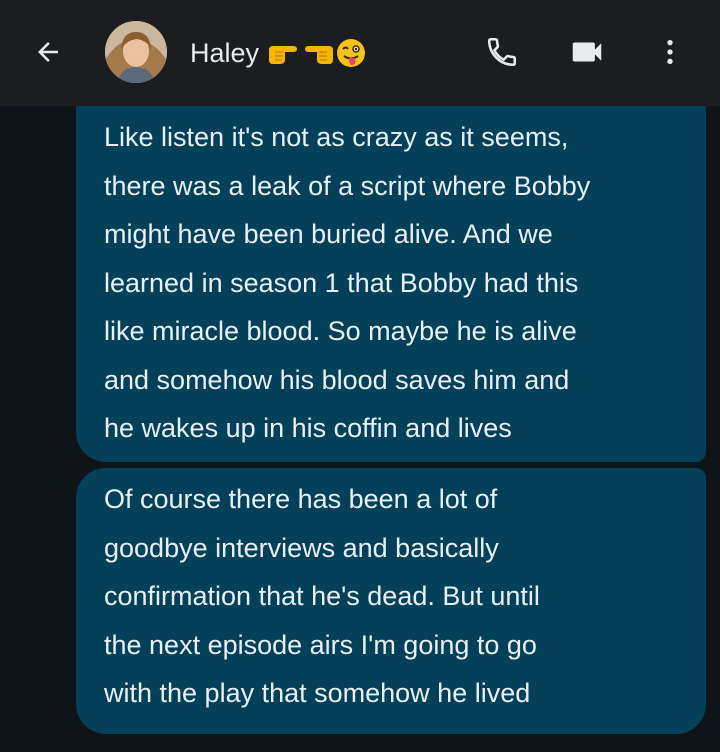 The width and height of the screenshot is (720, 752). Describe the element at coordinates (225, 52) in the screenshot. I see `contact-name-text: Haley` at that location.